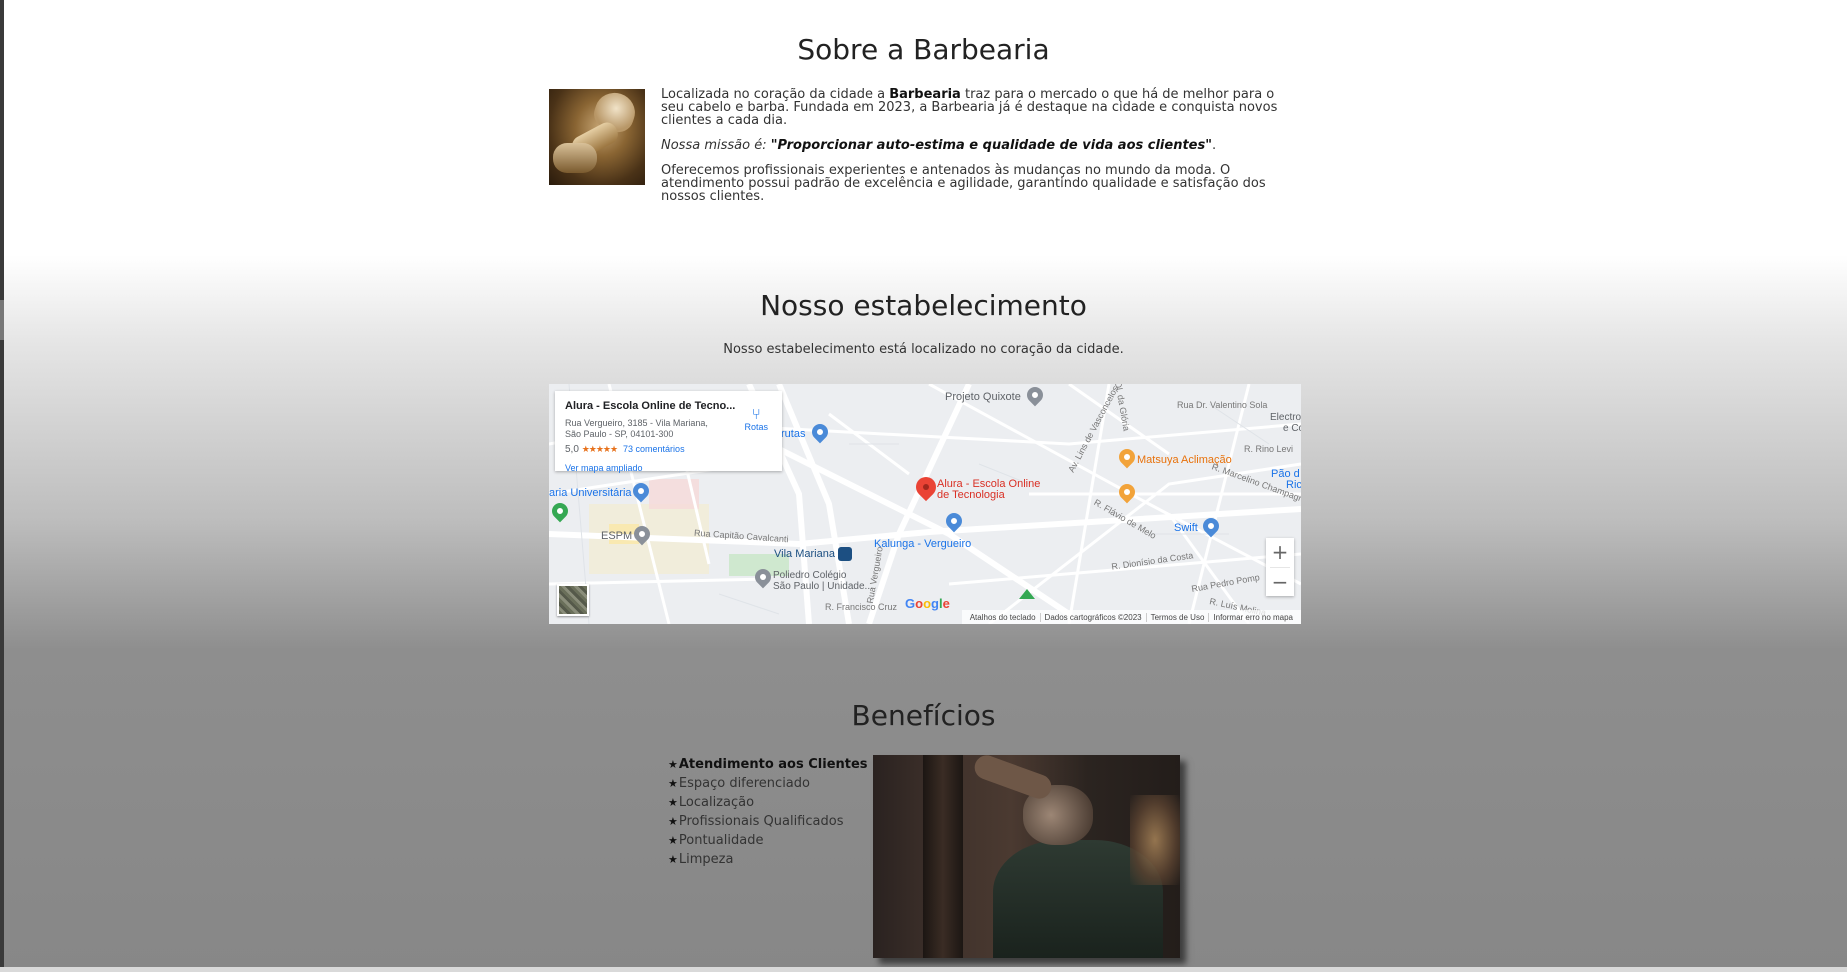  Describe the element at coordinates (1285, 417) in the screenshot. I see `map-label-electro: Electro` at that location.